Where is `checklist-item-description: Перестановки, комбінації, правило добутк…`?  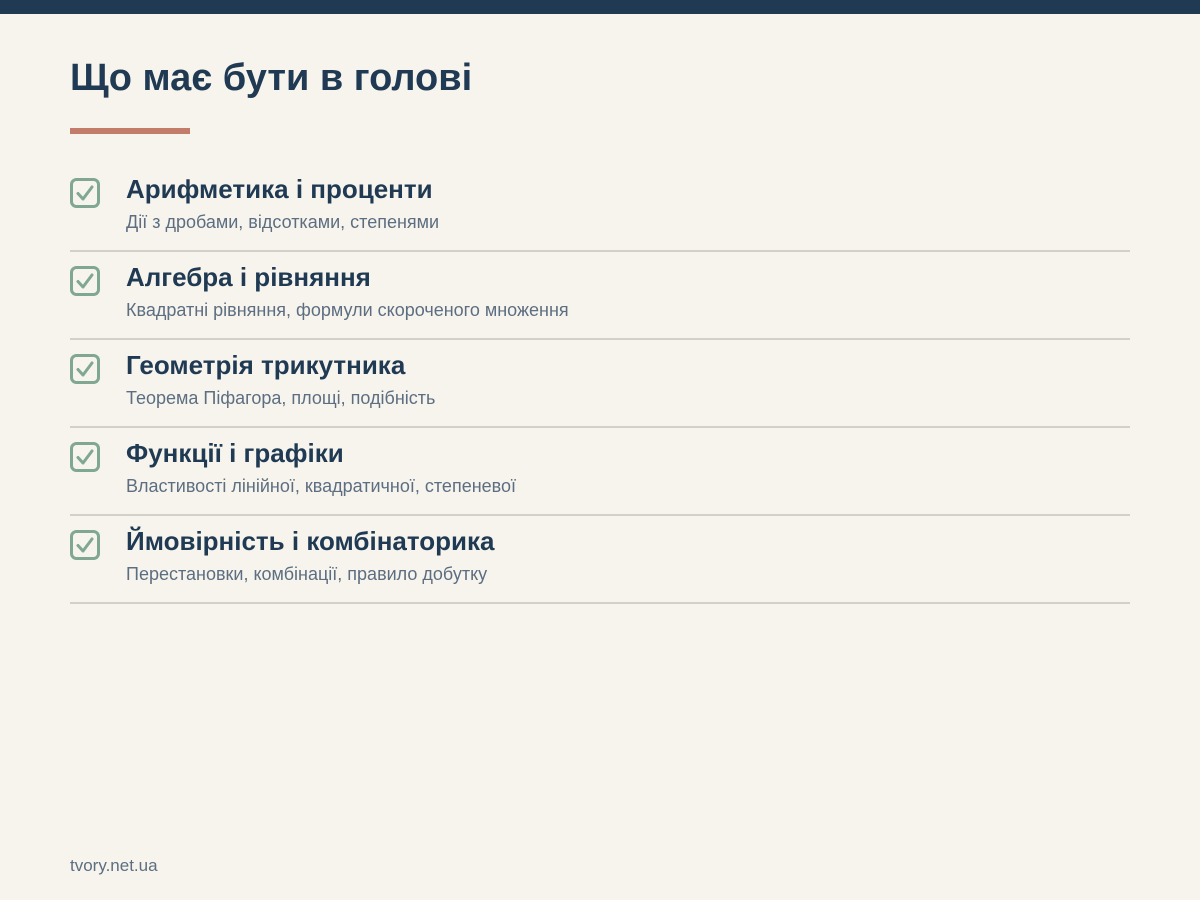 checklist-item-description: Перестановки, комбінації, правило добутк… is located at coordinates (307, 574).